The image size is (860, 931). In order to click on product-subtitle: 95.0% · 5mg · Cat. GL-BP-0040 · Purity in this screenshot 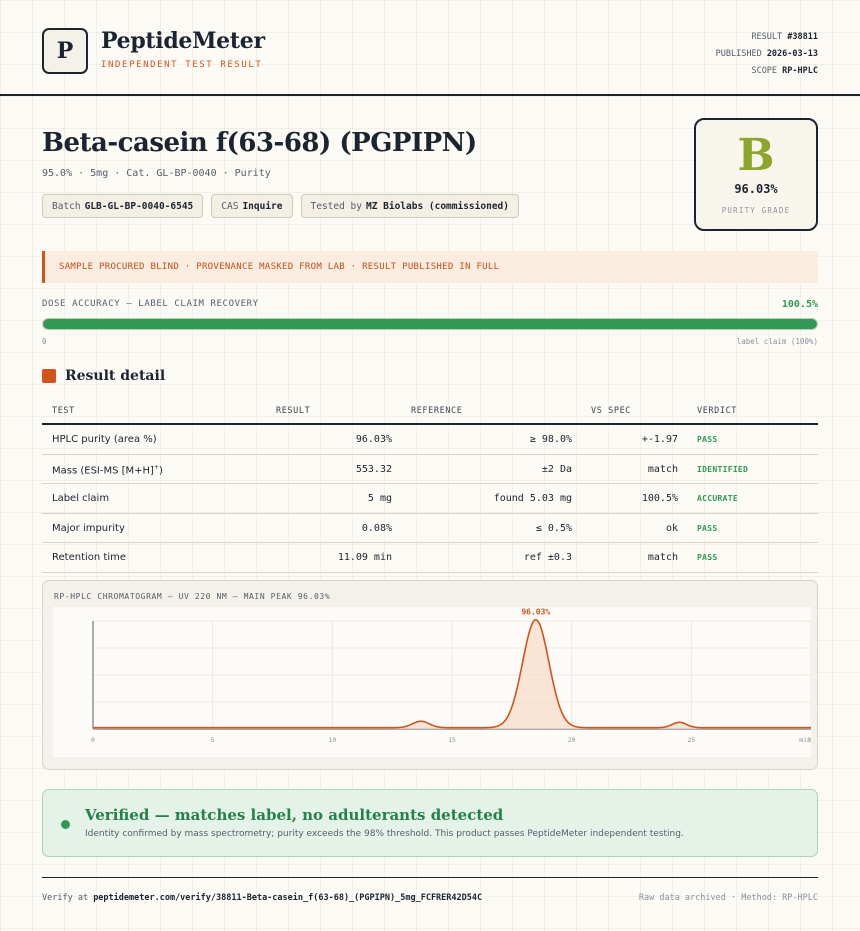, I will do `click(156, 173)`.